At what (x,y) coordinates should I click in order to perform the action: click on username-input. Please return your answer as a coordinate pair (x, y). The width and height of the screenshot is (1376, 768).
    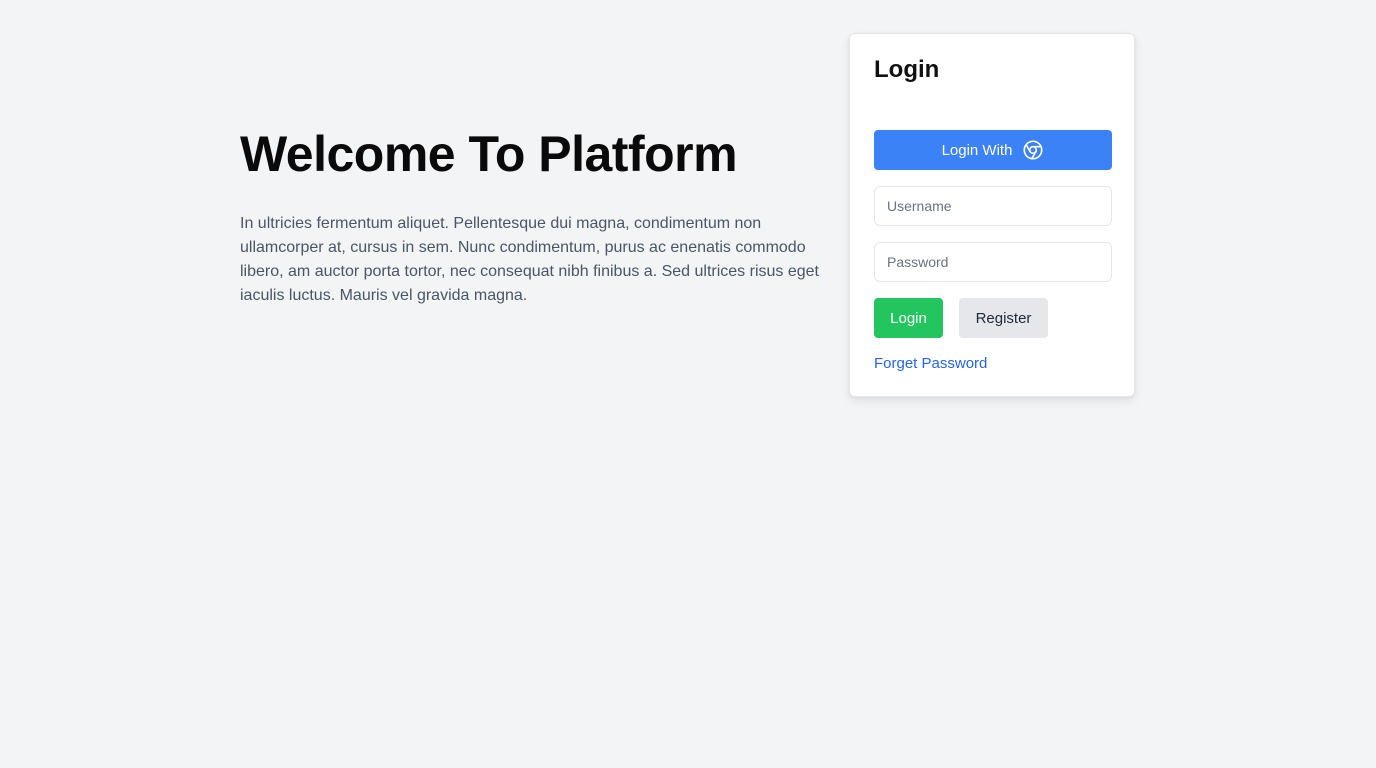
    Looking at the image, I should click on (993, 206).